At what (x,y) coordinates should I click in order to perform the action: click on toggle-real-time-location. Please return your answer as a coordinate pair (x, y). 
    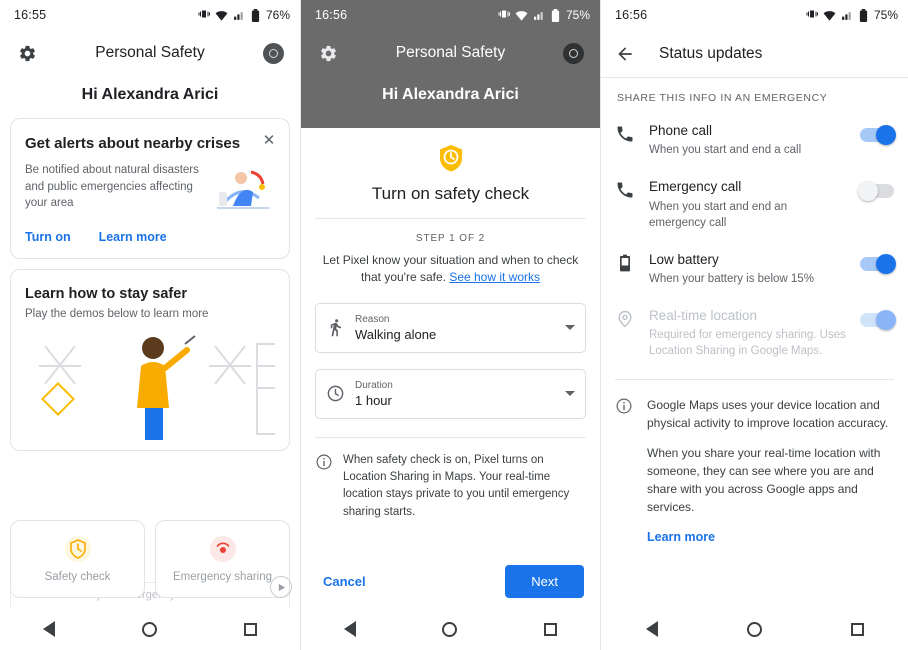
    Looking at the image, I should click on (878, 320).